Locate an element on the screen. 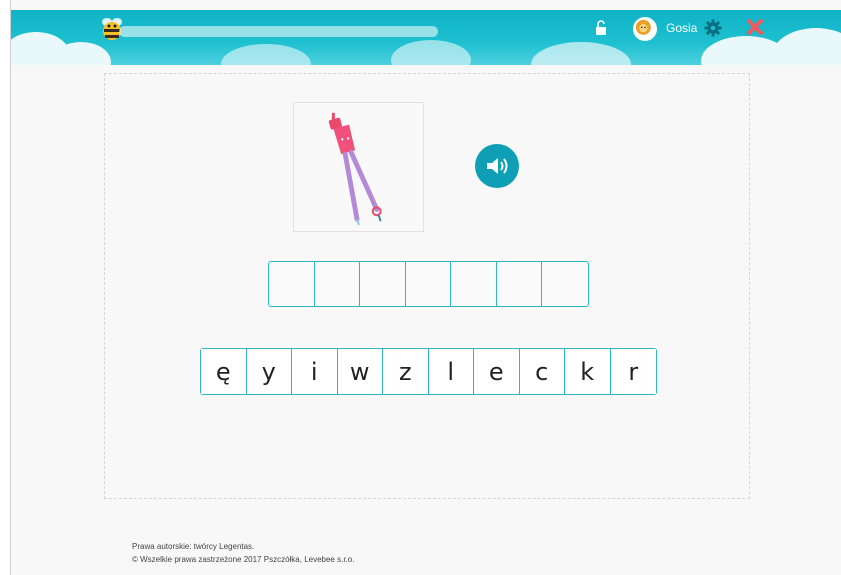 The width and height of the screenshot is (841, 575). progress-bar is located at coordinates (278, 31).